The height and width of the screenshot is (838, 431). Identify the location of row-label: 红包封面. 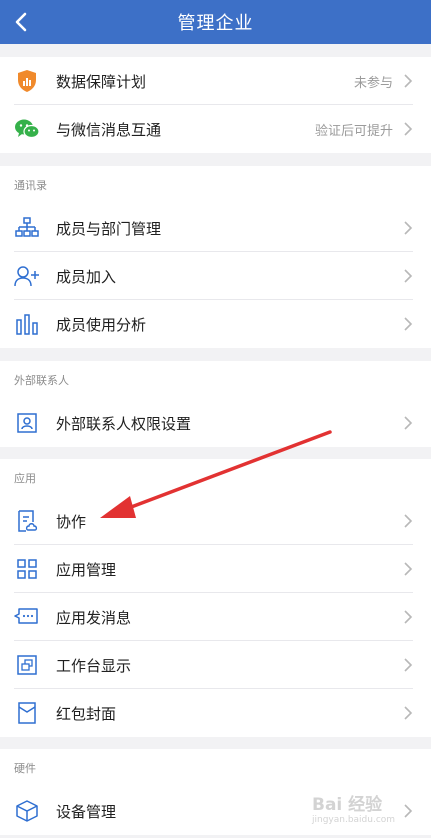
(86, 713).